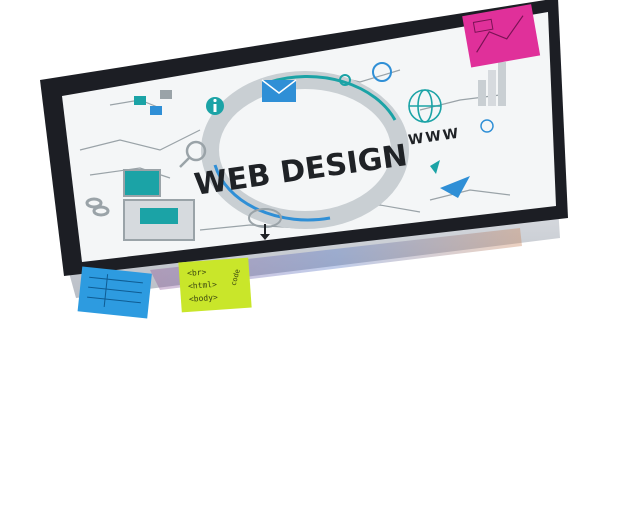  What do you see at coordinates (197, 273) in the screenshot?
I see `note-line-1: <br>` at bounding box center [197, 273].